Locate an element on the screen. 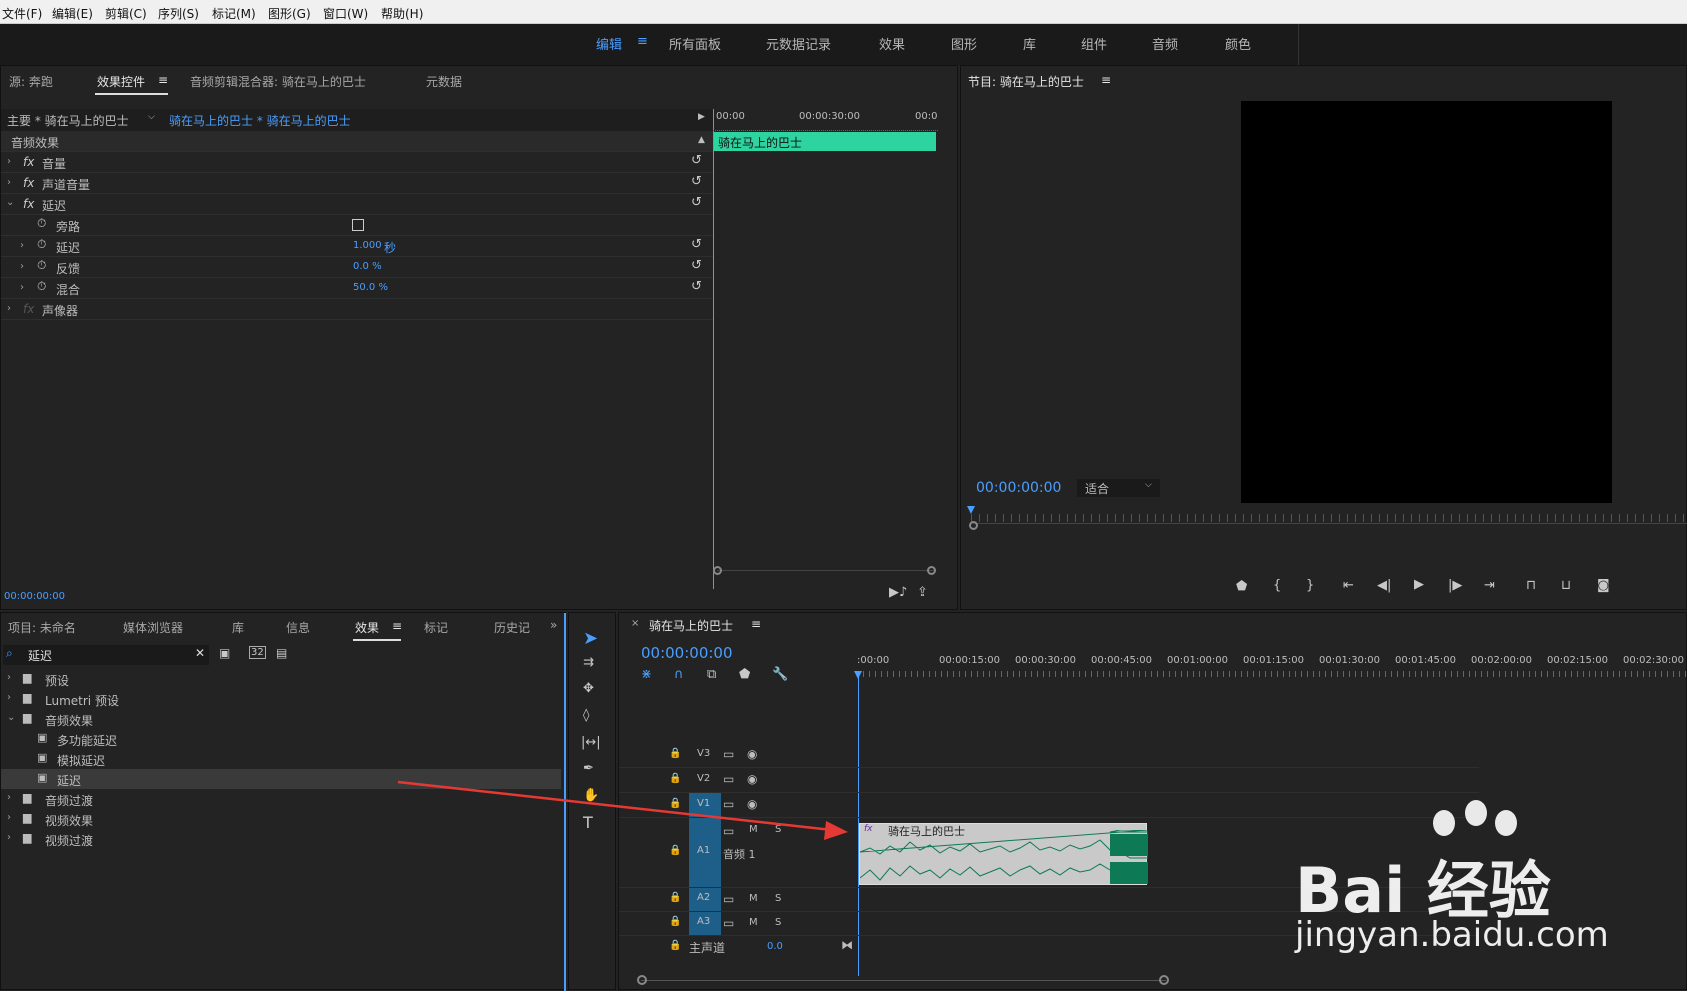 The width and height of the screenshot is (1687, 991). export-icon: ⇪ is located at coordinates (922, 592).